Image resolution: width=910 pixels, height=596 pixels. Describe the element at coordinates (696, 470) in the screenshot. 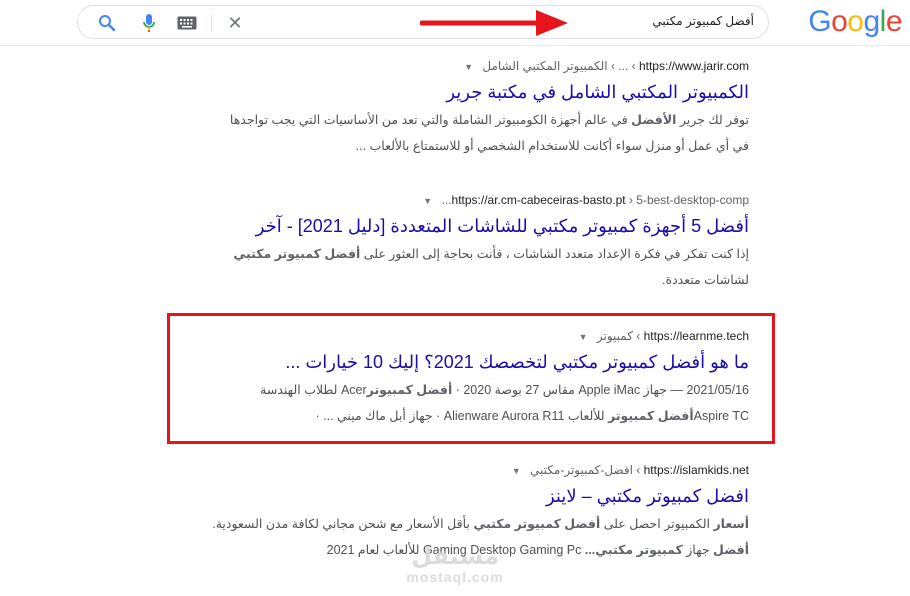

I see `result-url: https://islamkids.net` at that location.